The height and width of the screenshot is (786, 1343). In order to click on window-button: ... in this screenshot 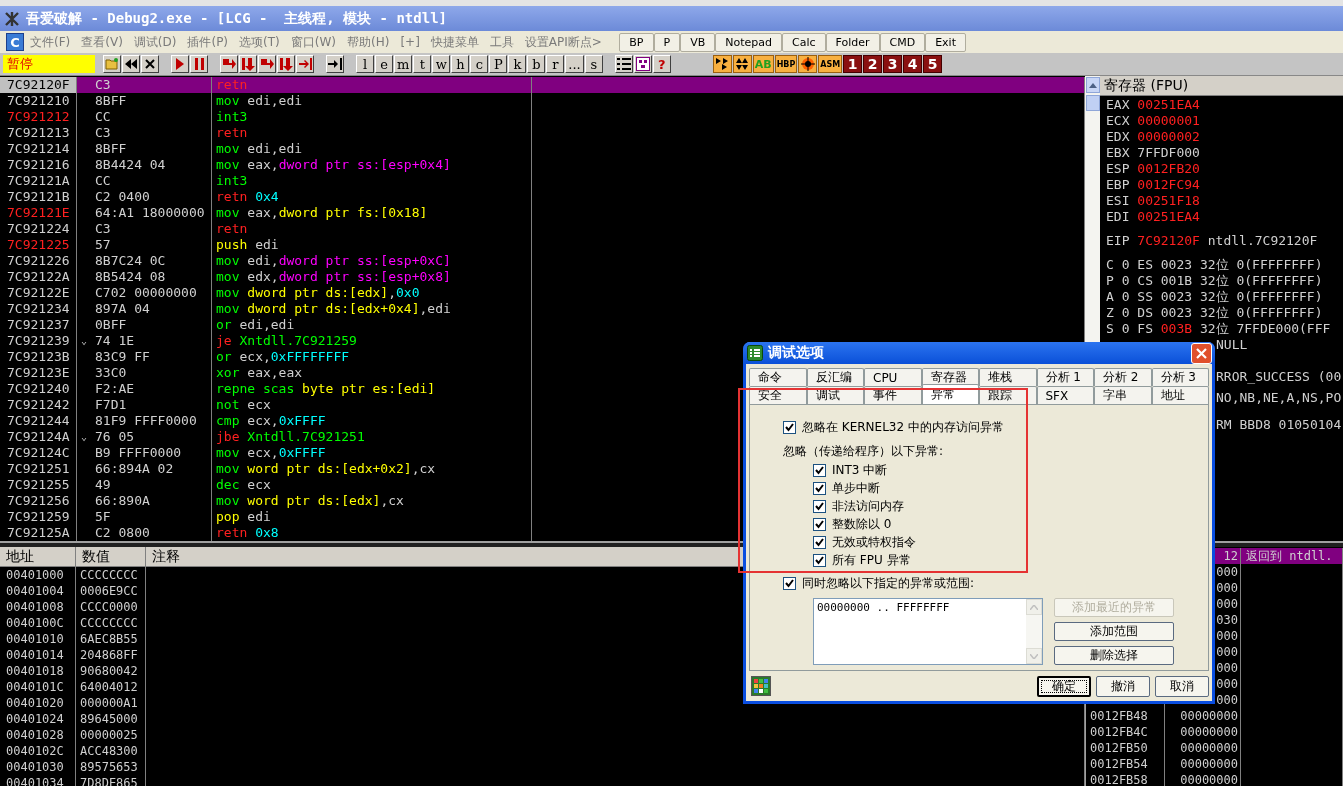, I will do `click(574, 64)`.